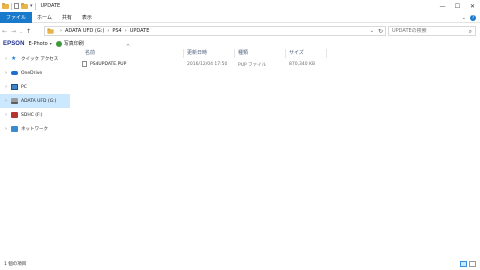  Describe the element at coordinates (84, 64) in the screenshot. I see `file-icon` at that location.